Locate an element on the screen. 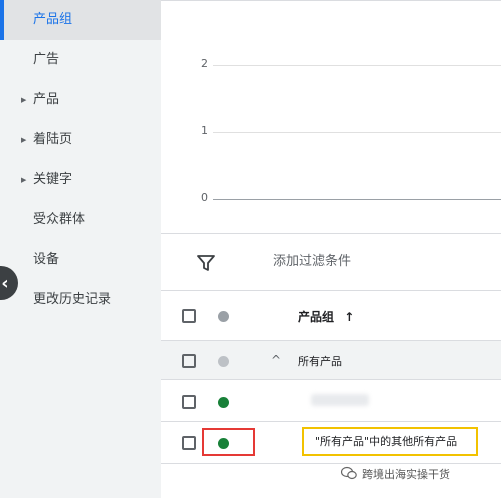 Image resolution: width=501 pixels, height=498 pixels. sidebar-item-product-groups: 产品组 is located at coordinates (80, 20).